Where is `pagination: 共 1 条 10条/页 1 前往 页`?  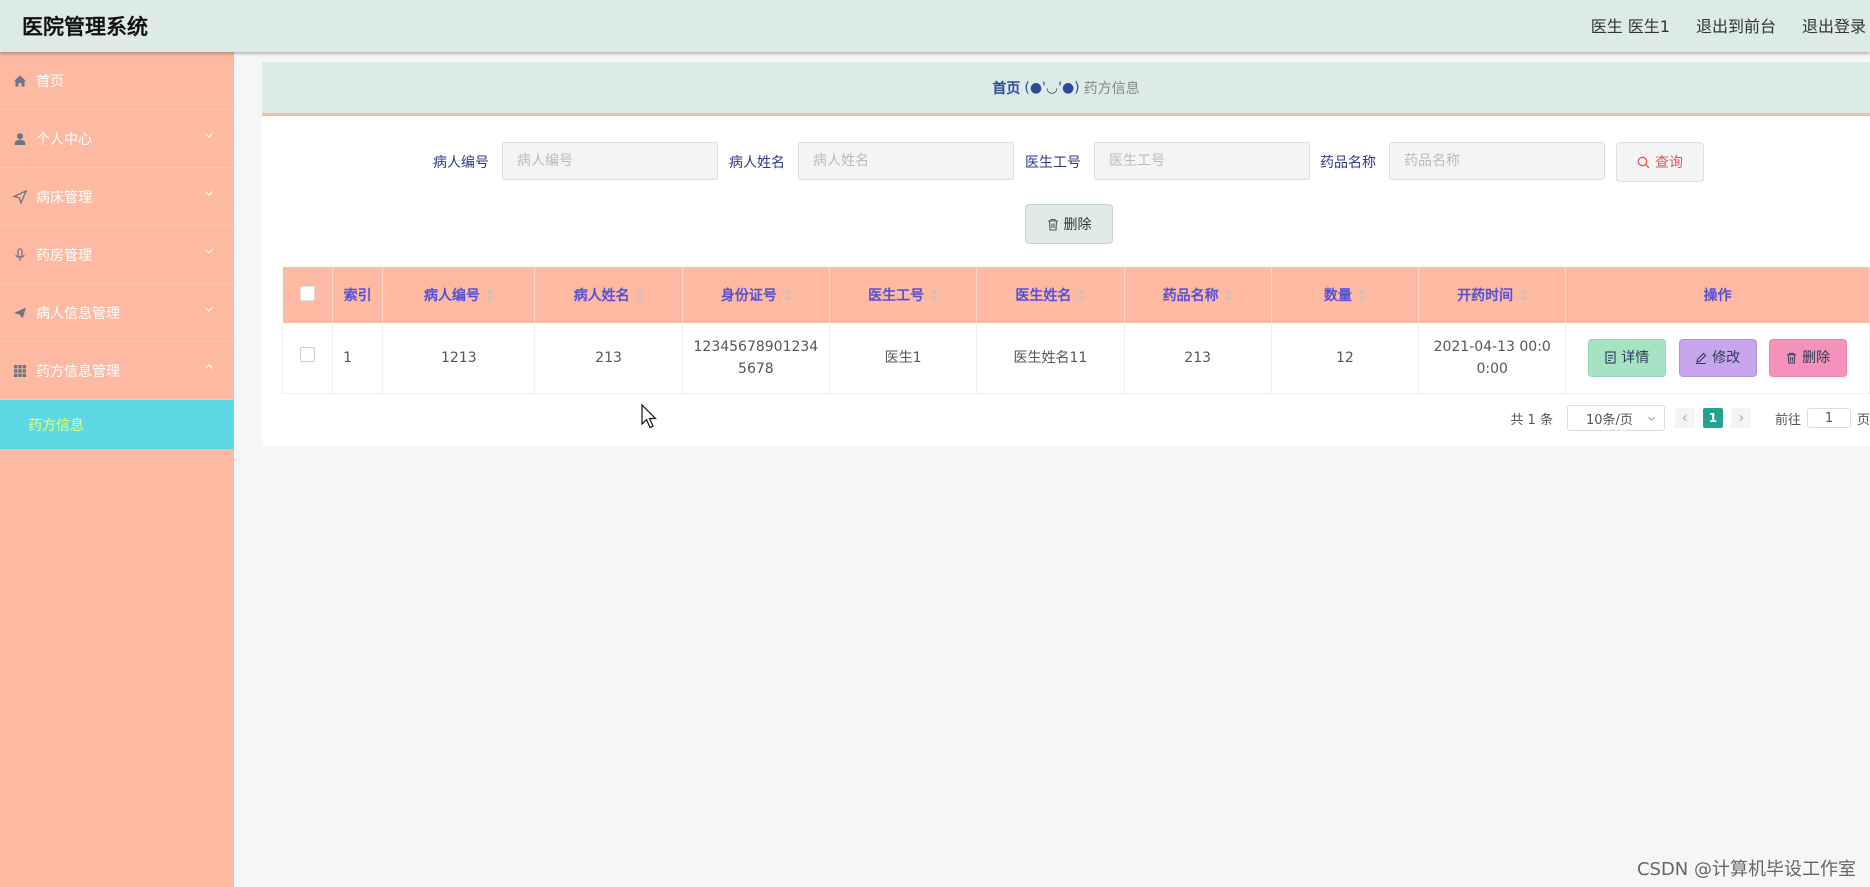 pagination: 共 1 条 10条/页 1 前往 页 is located at coordinates (1690, 418).